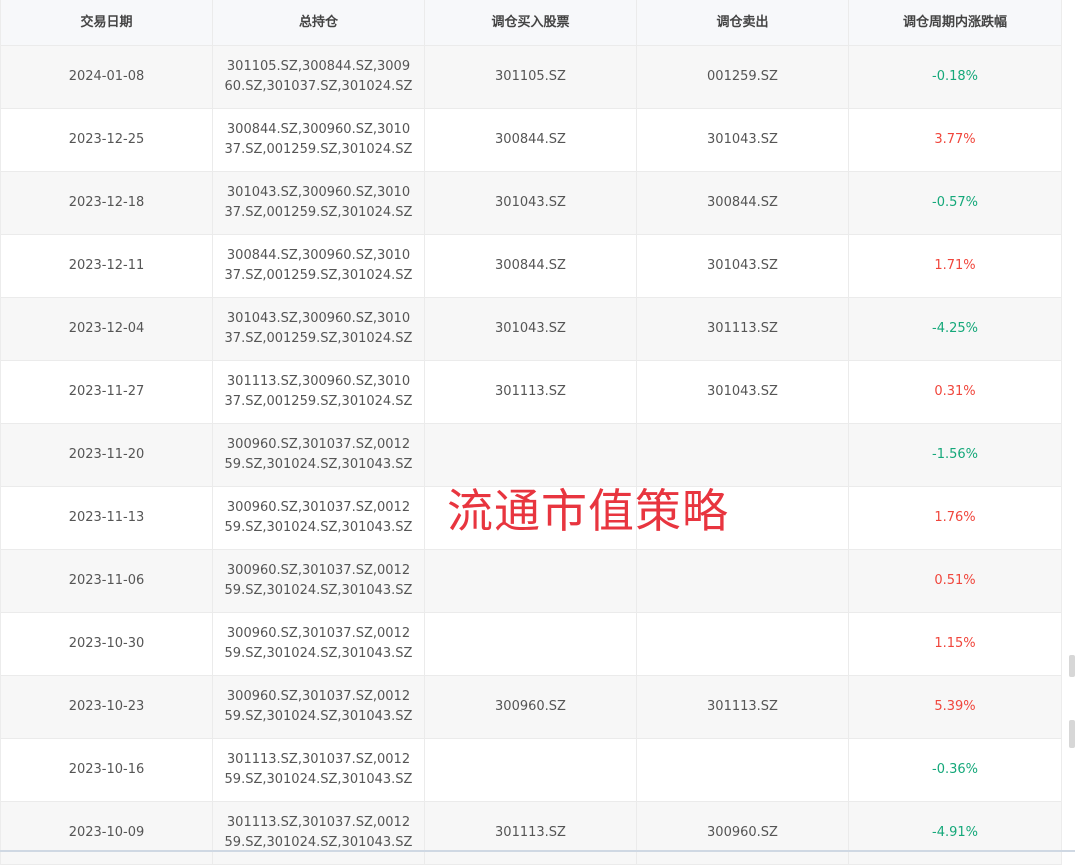  I want to click on cell-buy: 301105.SZ, so click(531, 77).